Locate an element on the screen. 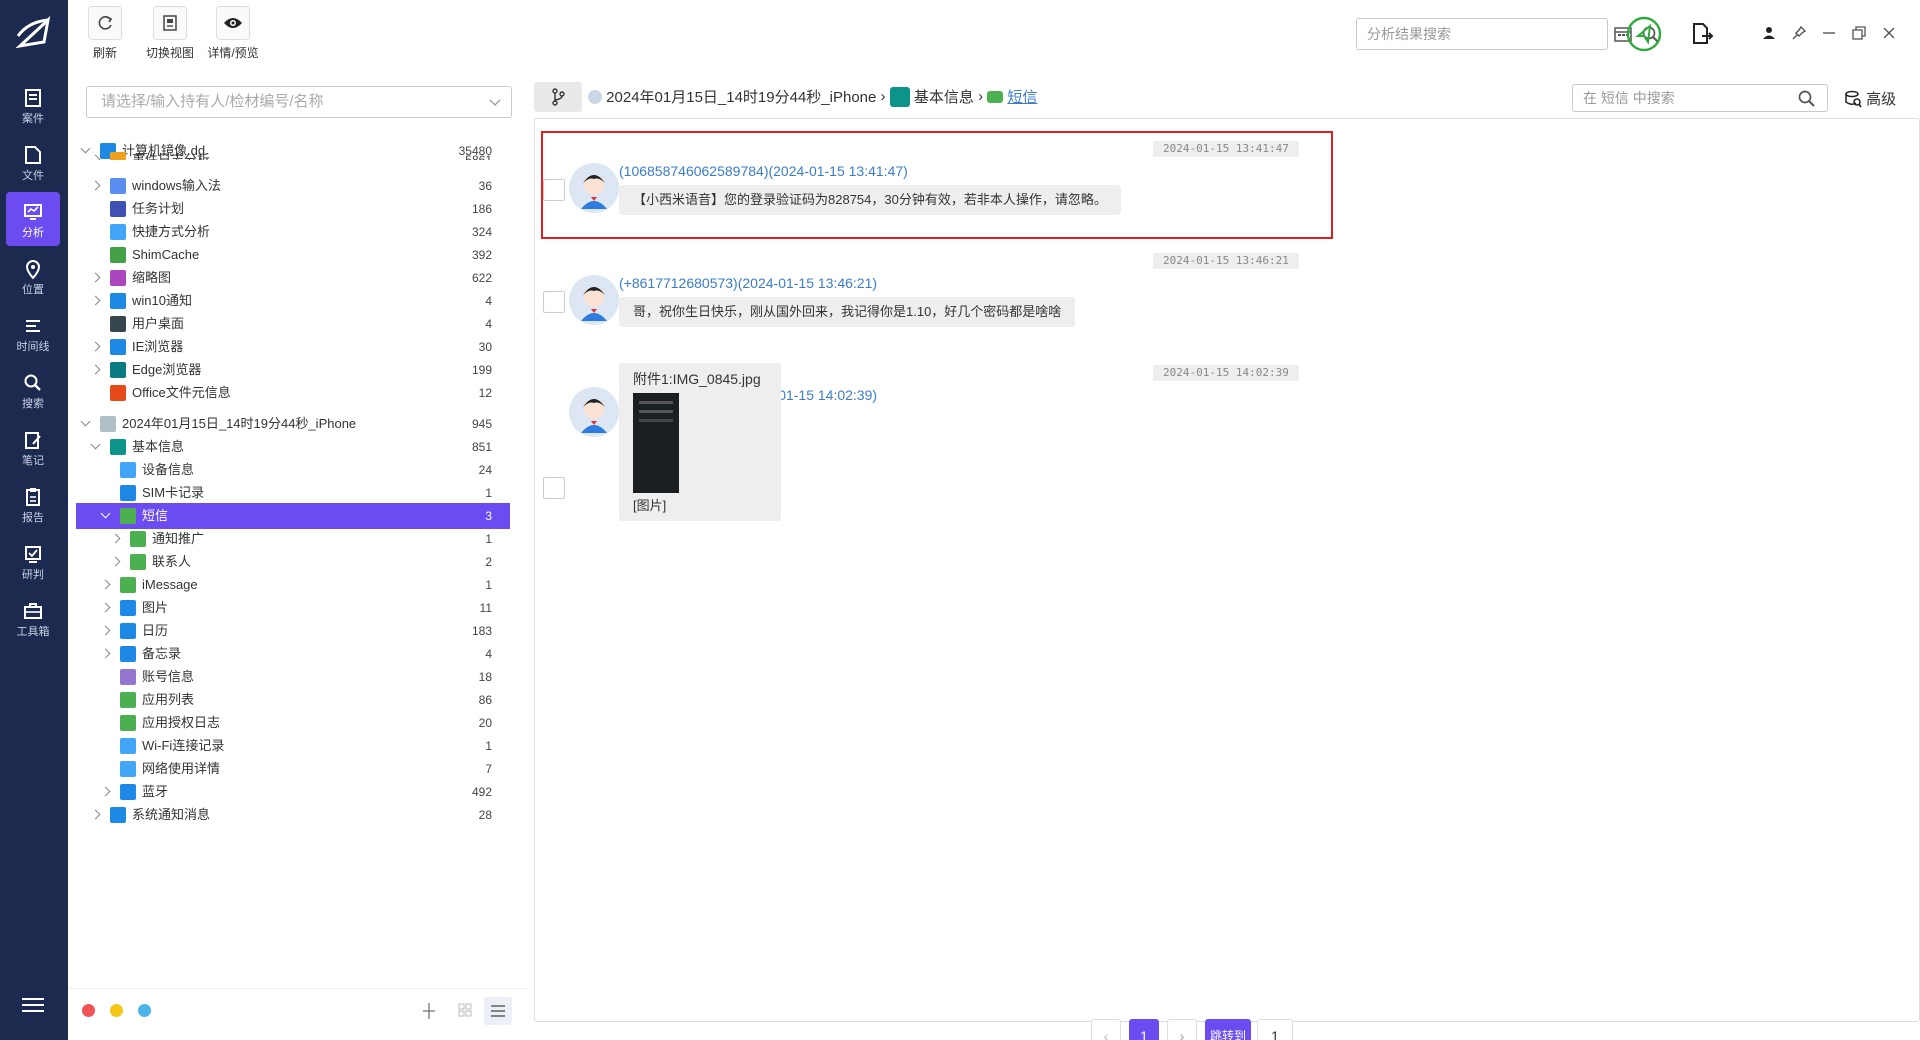  list-view-button is located at coordinates (498, 1011).